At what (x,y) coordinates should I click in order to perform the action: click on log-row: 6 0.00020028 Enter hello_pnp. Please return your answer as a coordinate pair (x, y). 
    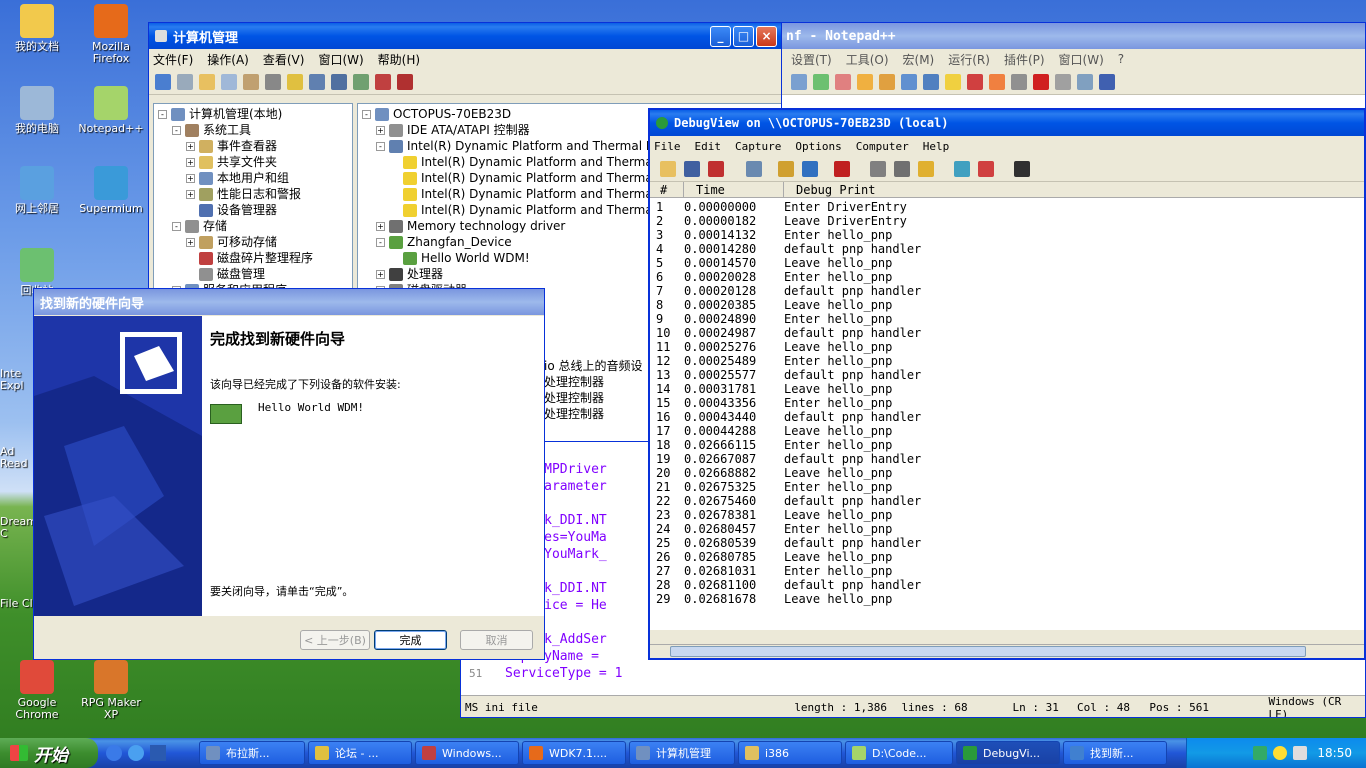
    Looking at the image, I should click on (1007, 277).